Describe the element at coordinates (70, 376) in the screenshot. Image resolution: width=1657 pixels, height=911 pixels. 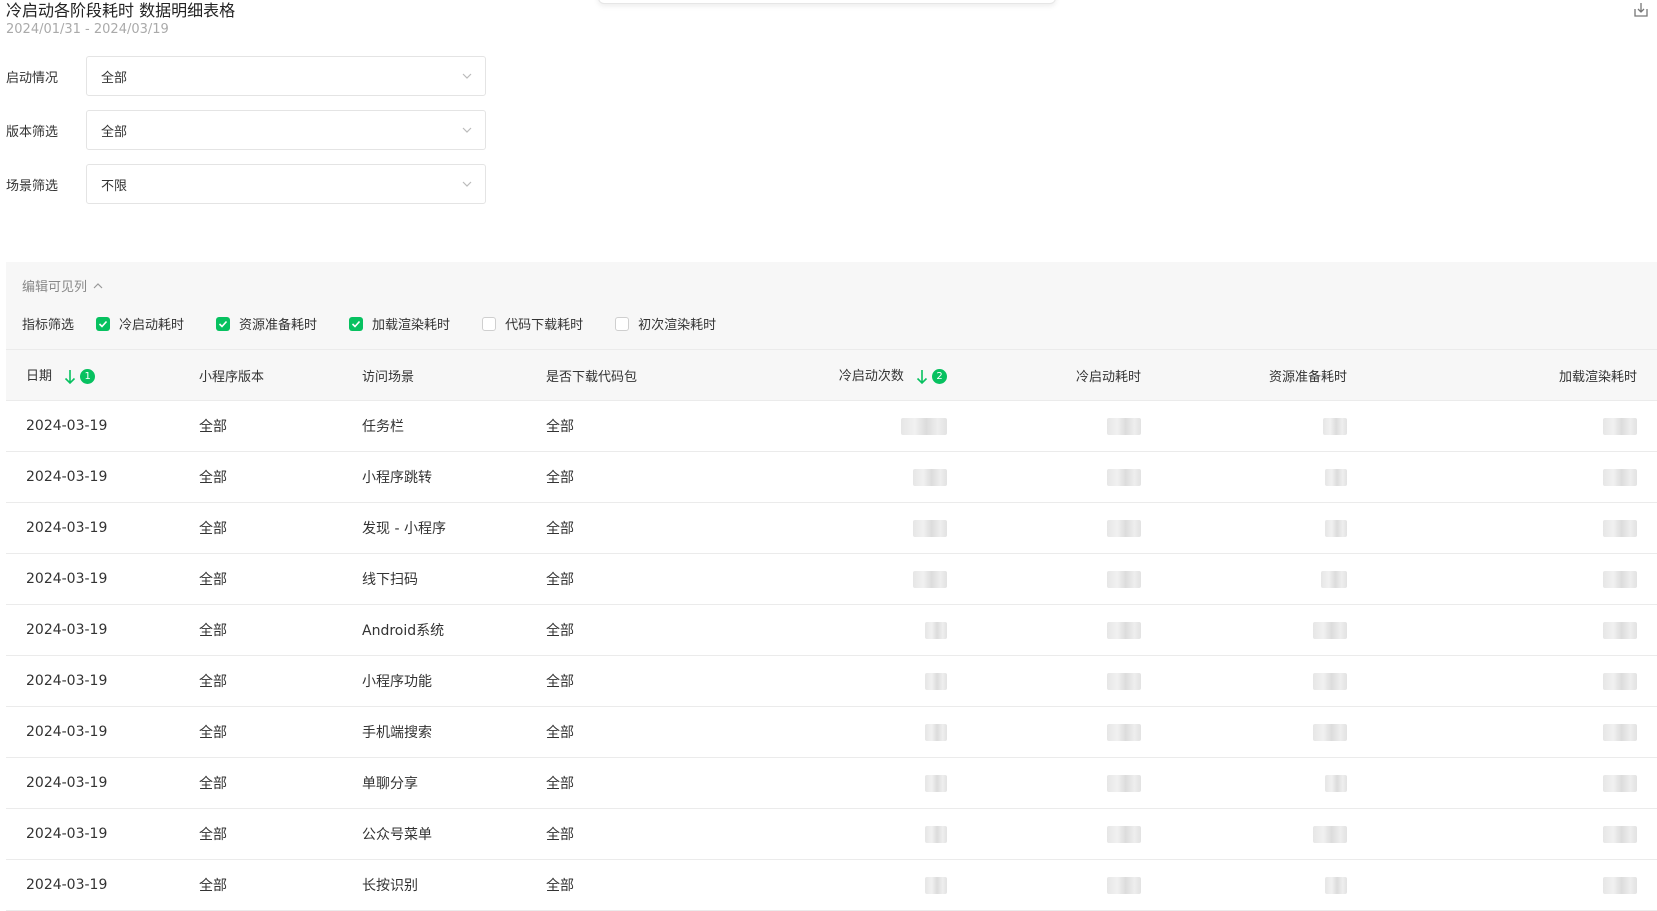
I see `arrow-down-icon` at that location.